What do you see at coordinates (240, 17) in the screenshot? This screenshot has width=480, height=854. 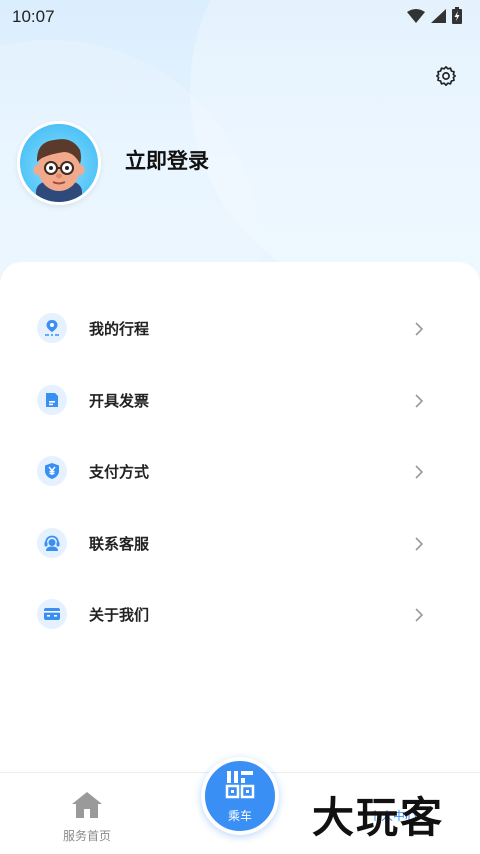 I see `status-bar: 10:07` at bounding box center [240, 17].